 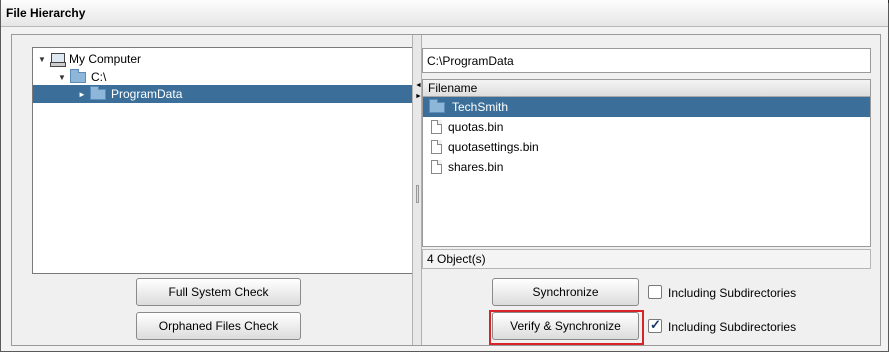 I want to click on tree-item-label: C:\, so click(x=99, y=77).